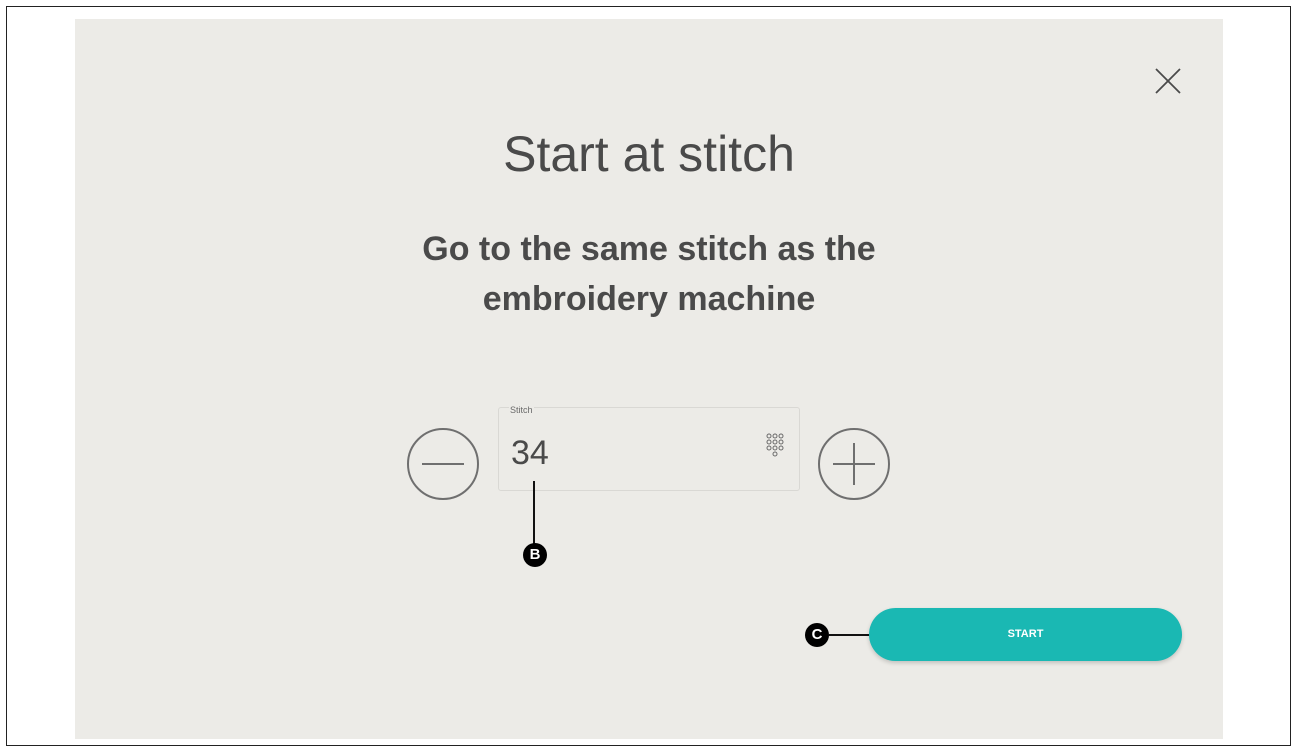 The width and height of the screenshot is (1296, 746). I want to click on callout-line-b, so click(534, 513).